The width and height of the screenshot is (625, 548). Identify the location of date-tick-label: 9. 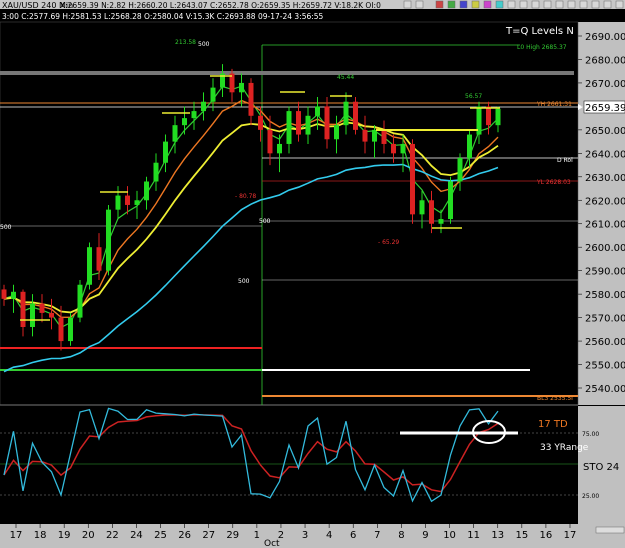
(425, 535).